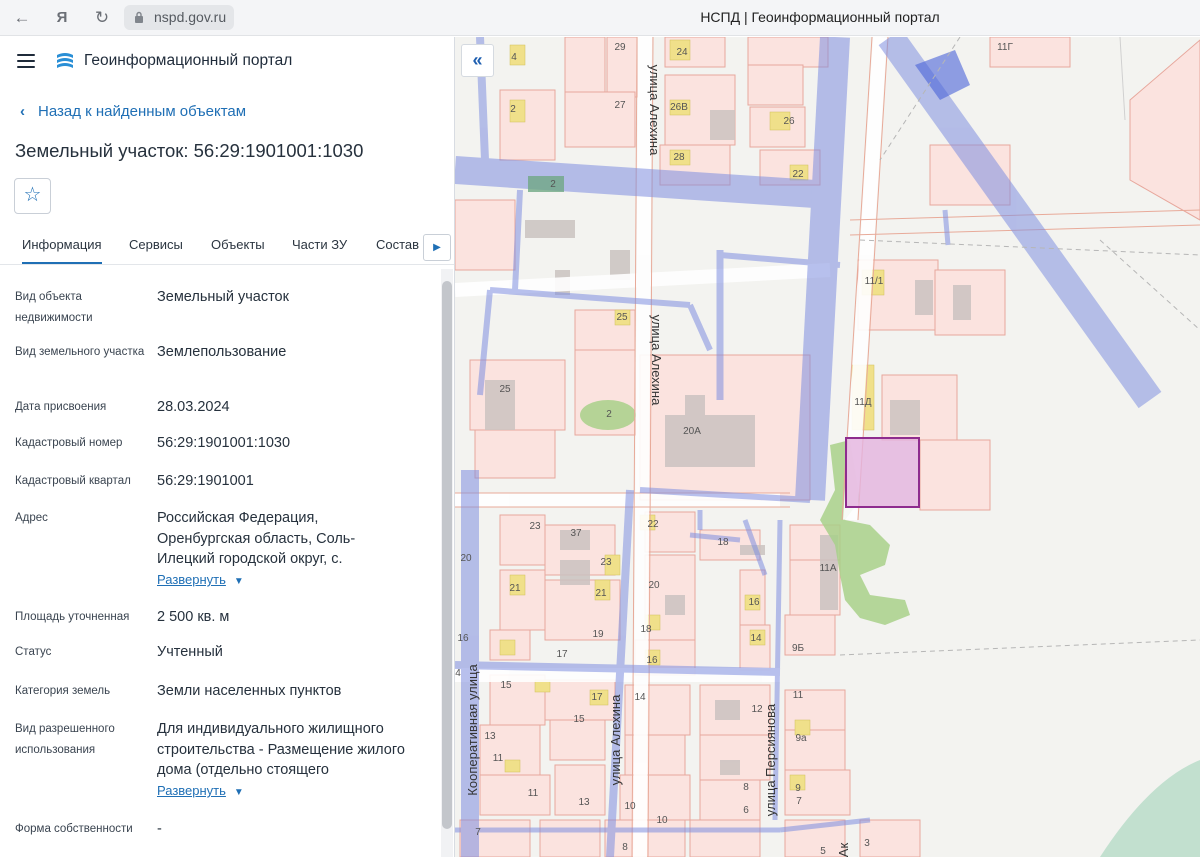 This screenshot has height=857, width=1200. I want to click on detail-label: Вид разрешенного использования, so click(65, 739).